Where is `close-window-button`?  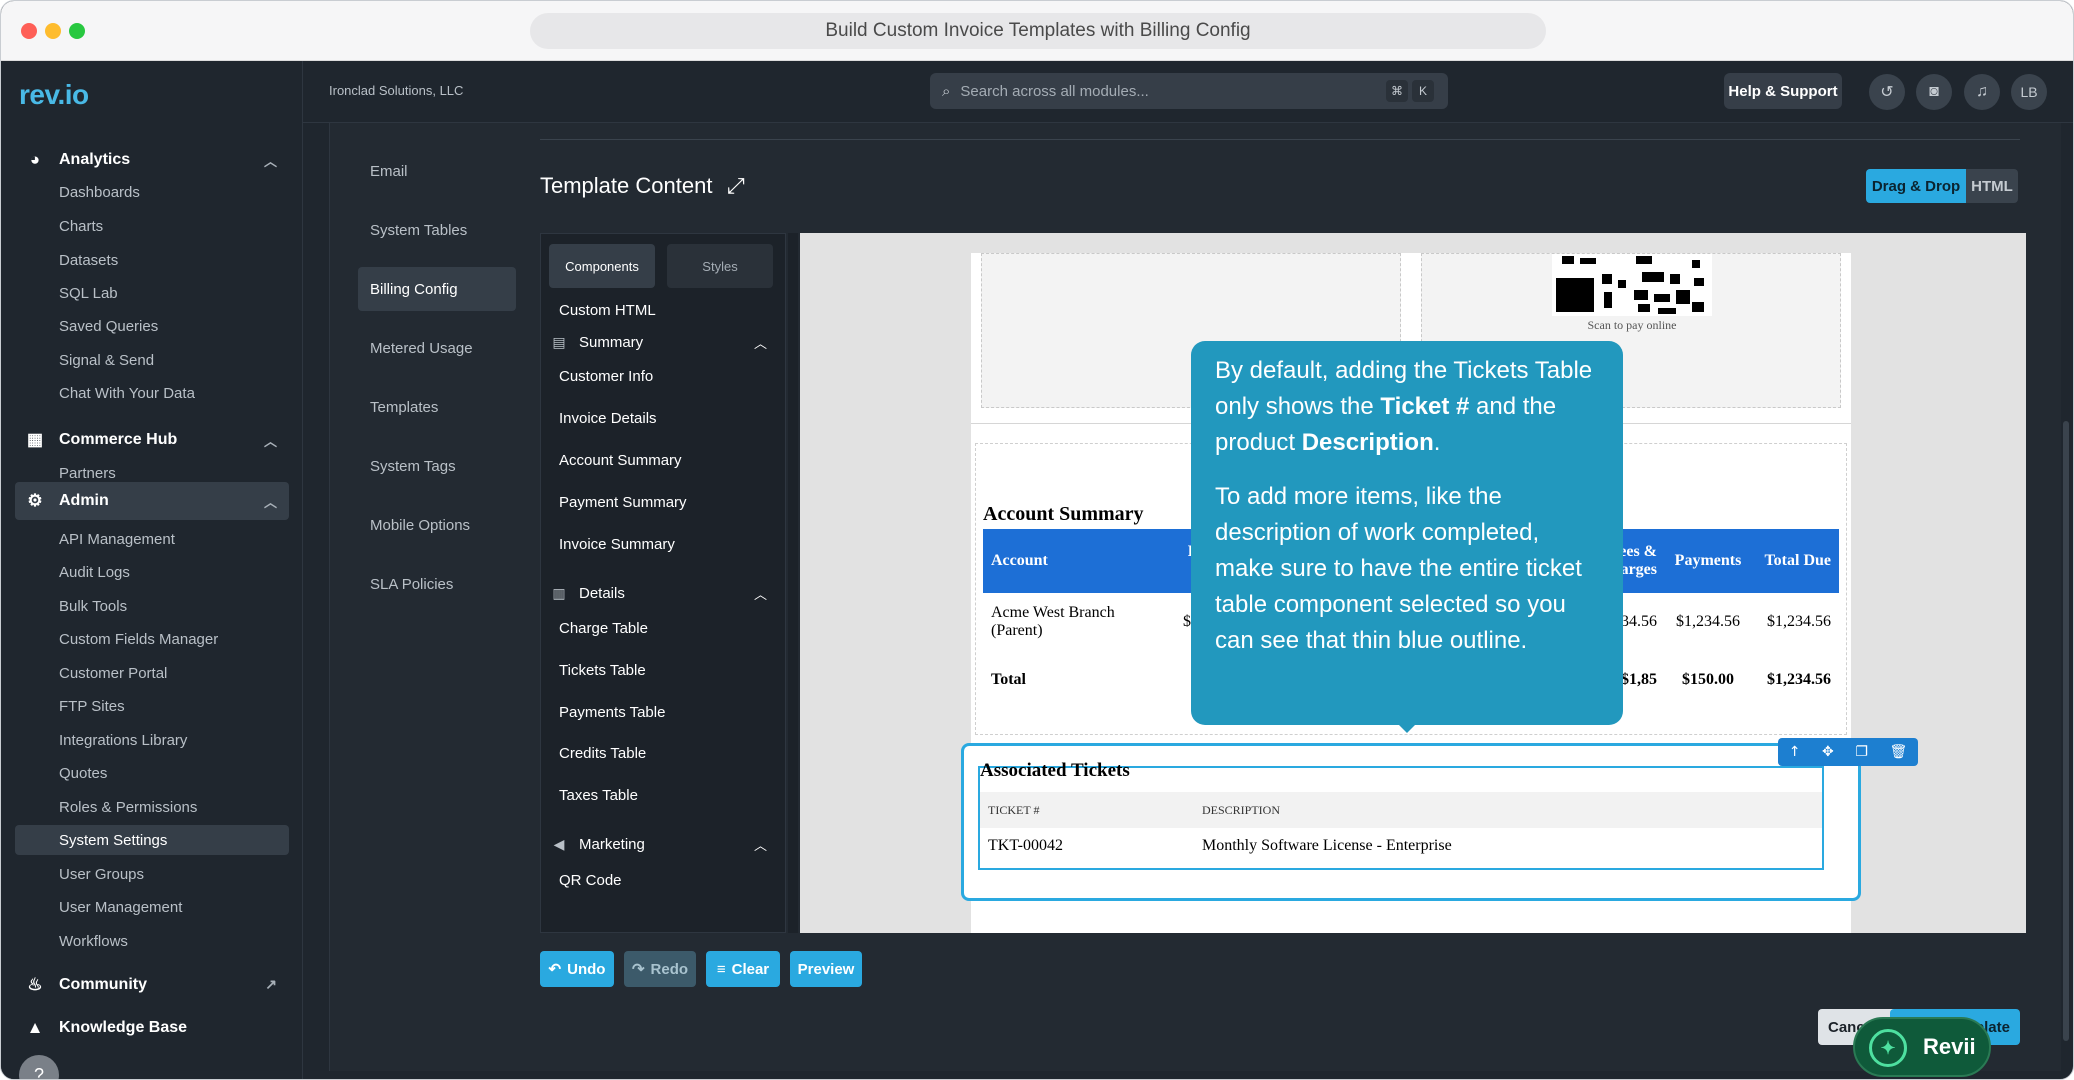
close-window-button is located at coordinates (29, 31).